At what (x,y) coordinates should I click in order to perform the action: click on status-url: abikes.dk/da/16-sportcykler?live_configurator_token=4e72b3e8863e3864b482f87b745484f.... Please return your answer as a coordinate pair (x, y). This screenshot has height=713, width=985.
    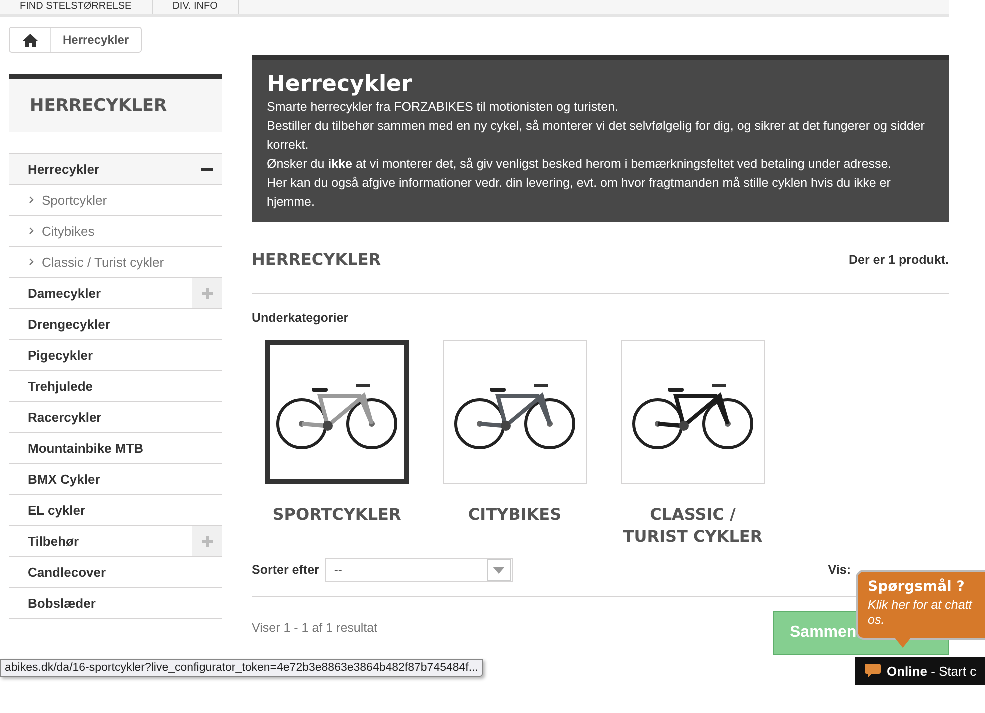
    Looking at the image, I should click on (242, 668).